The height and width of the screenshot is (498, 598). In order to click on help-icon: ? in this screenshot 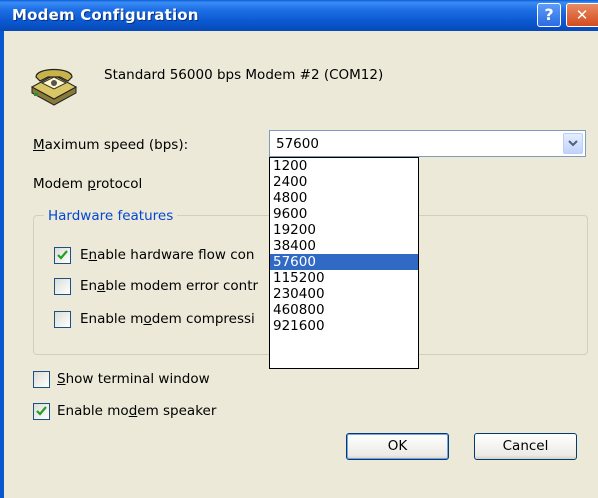, I will do `click(549, 14)`.